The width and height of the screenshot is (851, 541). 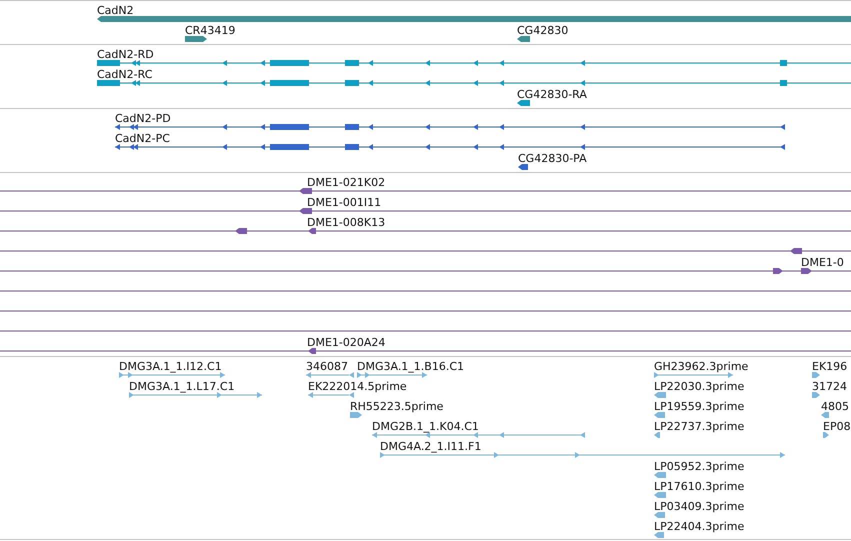 What do you see at coordinates (115, 10) in the screenshot?
I see `feature-label: CadN2` at bounding box center [115, 10].